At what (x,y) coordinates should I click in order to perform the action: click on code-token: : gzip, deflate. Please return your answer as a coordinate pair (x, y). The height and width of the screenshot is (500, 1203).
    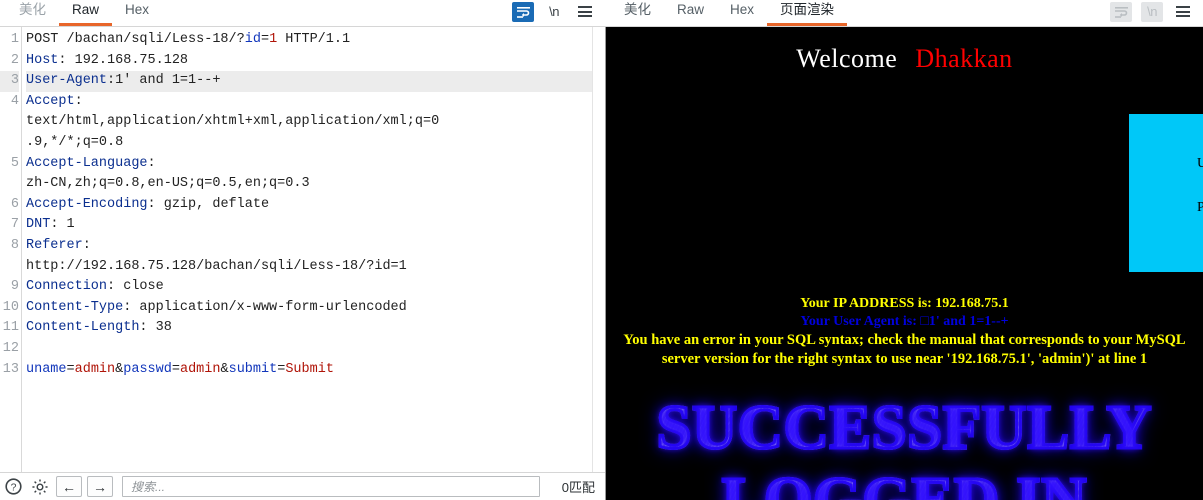
    Looking at the image, I should click on (208, 204).